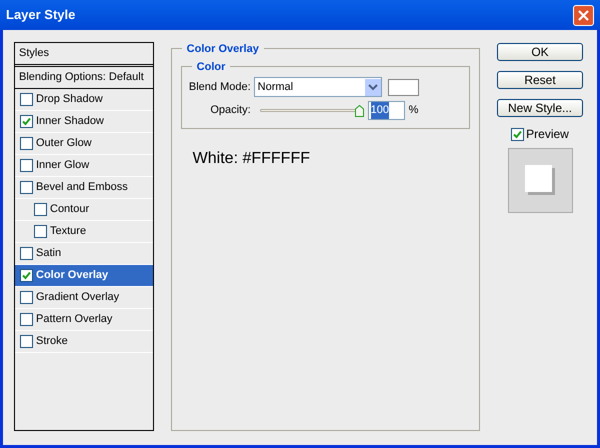  I want to click on color-swatch, so click(403, 87).